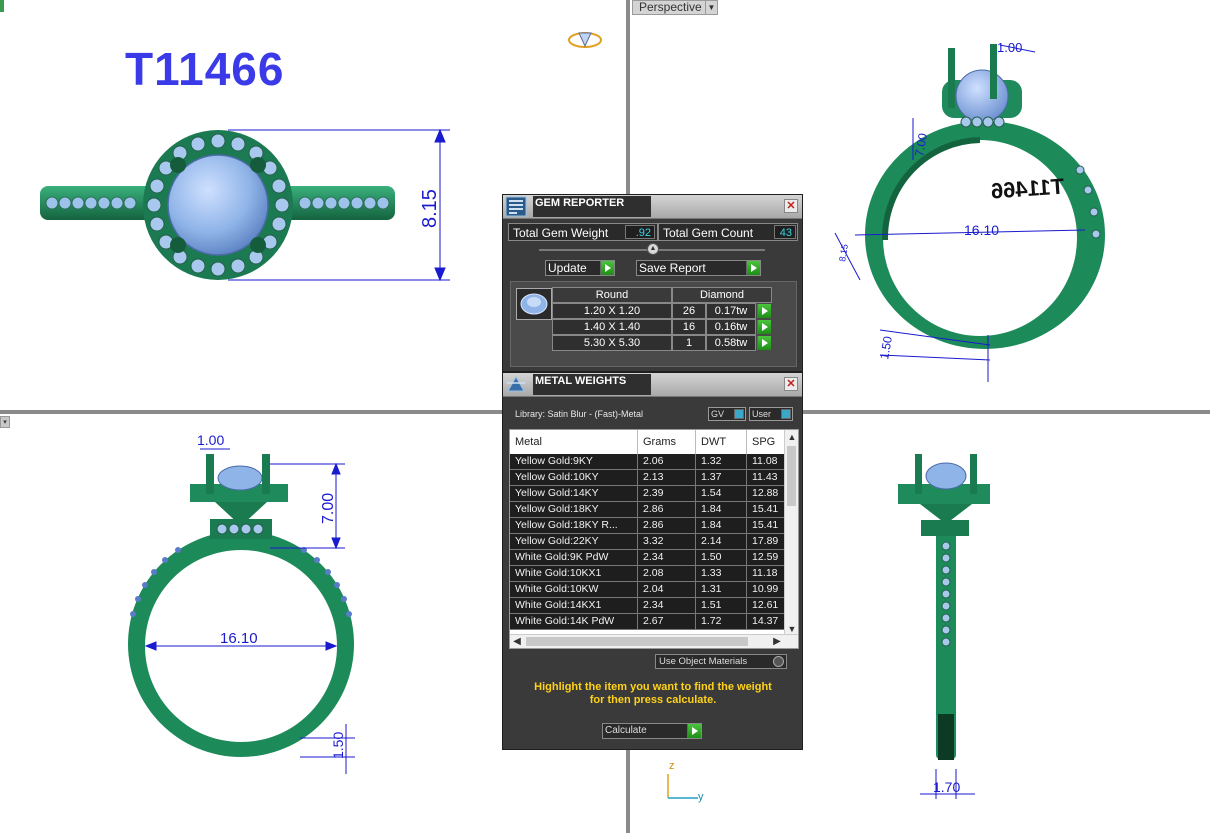 This screenshot has width=1210, height=833. What do you see at coordinates (648, 622) in the screenshot?
I see `table-row: White Gold:14K PdW 2.67 1.72 14.37` at bounding box center [648, 622].